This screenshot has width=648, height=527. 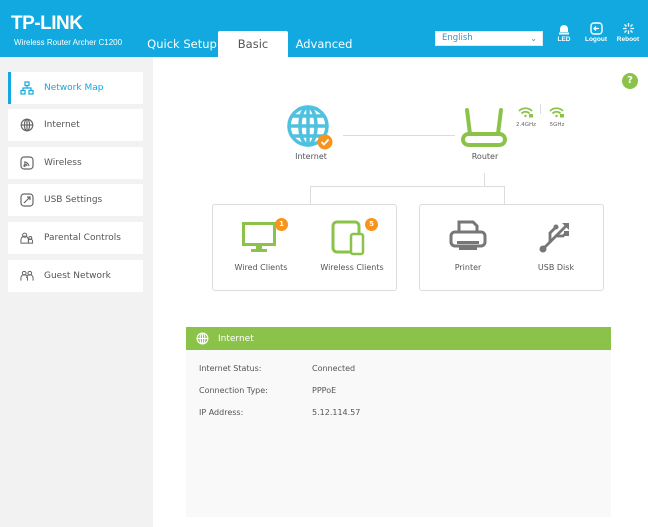 I want to click on logout-button: Logout, so click(x=596, y=32).